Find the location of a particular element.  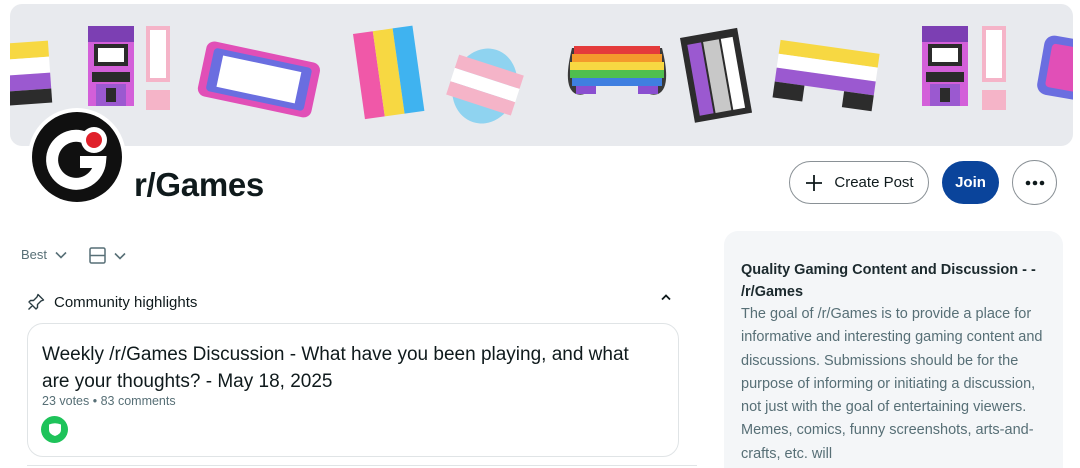

pin-icon is located at coordinates (36, 301).